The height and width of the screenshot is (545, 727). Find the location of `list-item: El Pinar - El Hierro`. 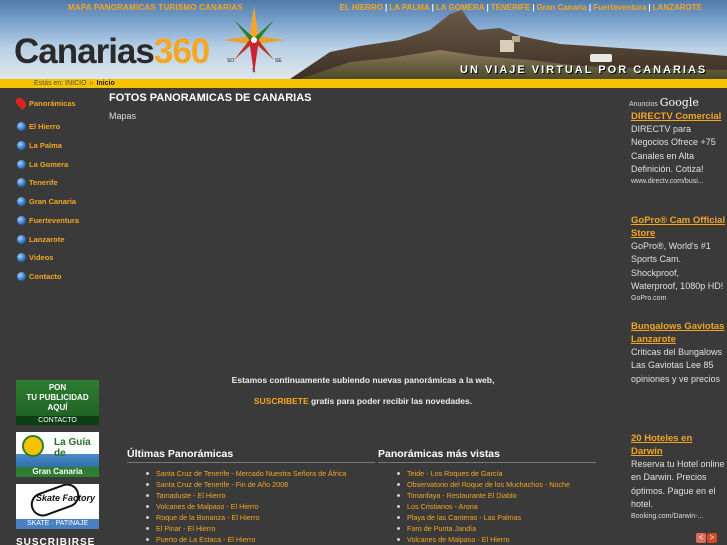

list-item: El Pinar - El Hierro is located at coordinates (246, 528).